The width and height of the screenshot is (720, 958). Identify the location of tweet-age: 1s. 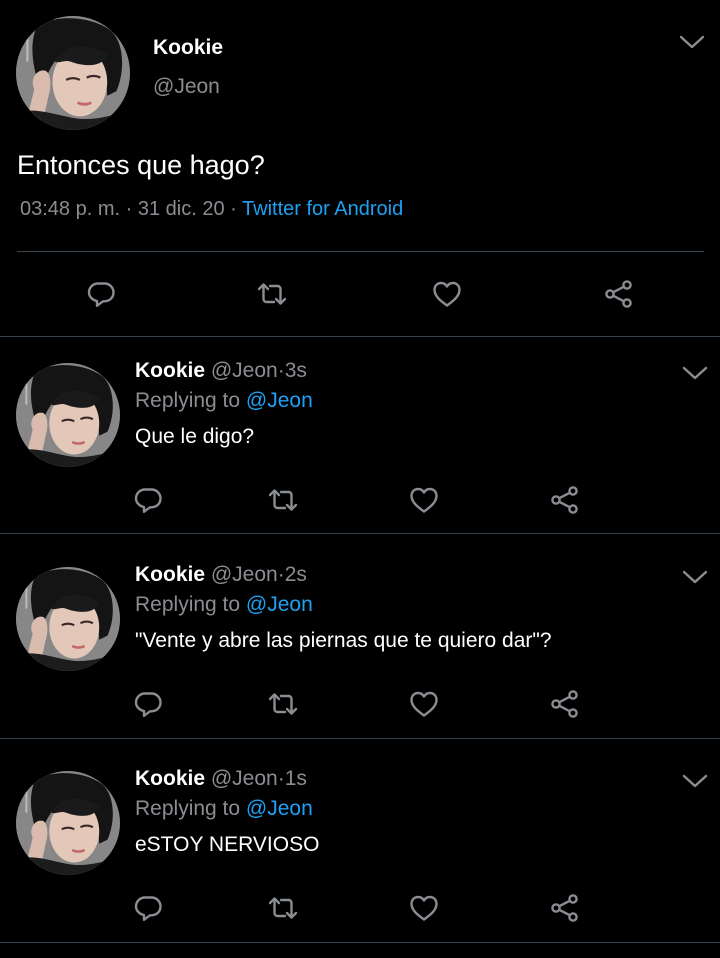
(295, 778).